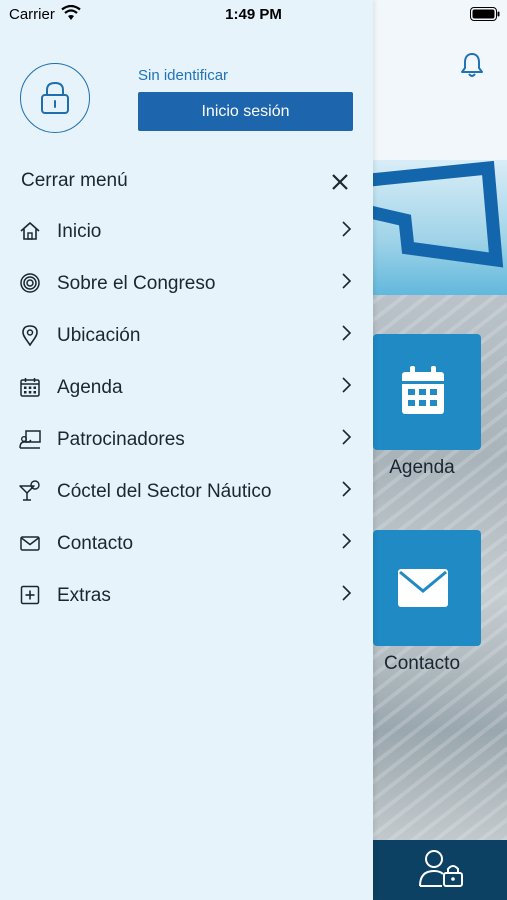 The height and width of the screenshot is (900, 507). I want to click on map-pin-icon, so click(30, 335).